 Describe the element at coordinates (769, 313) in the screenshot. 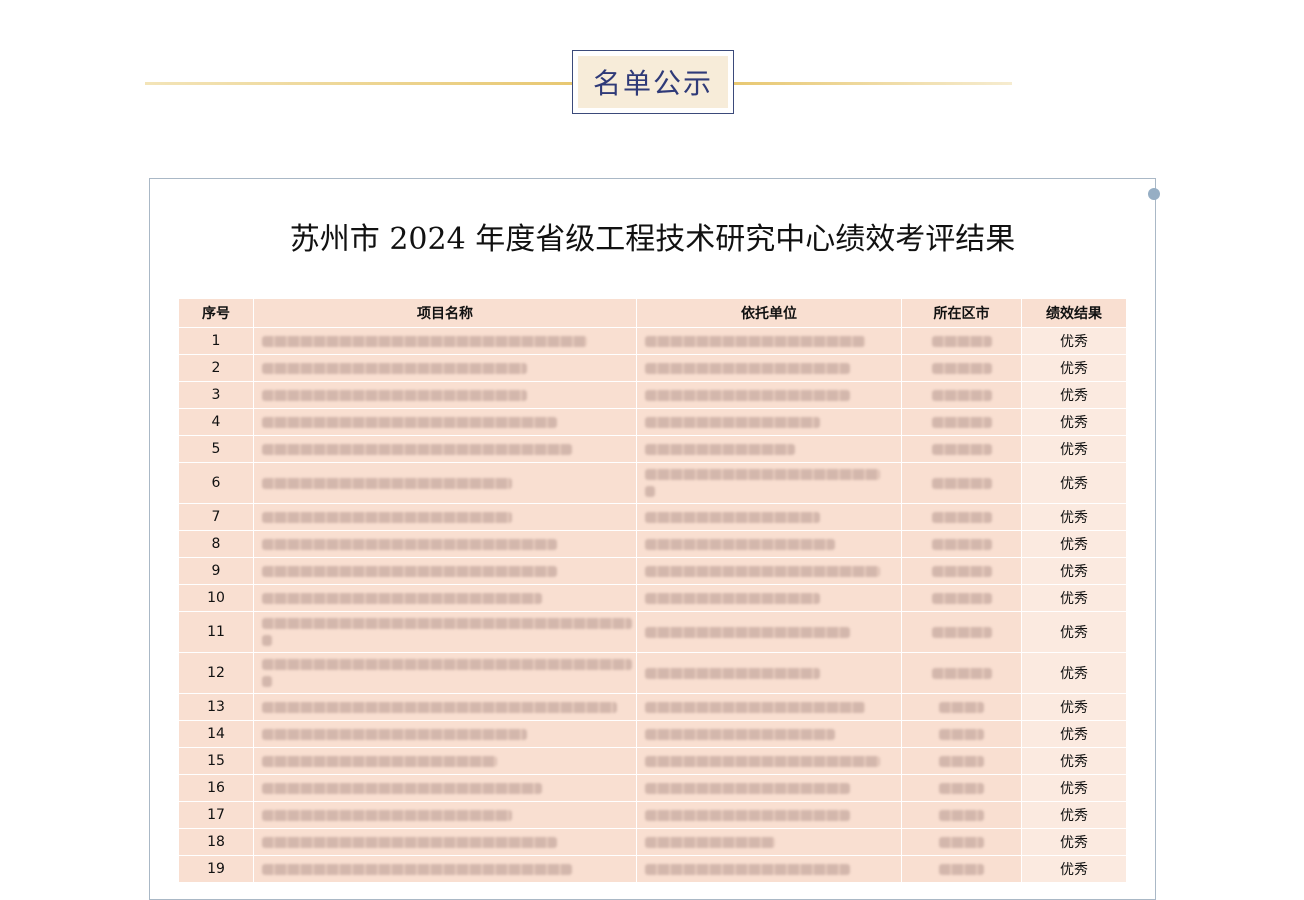

I see `column-header: 依托单位` at that location.